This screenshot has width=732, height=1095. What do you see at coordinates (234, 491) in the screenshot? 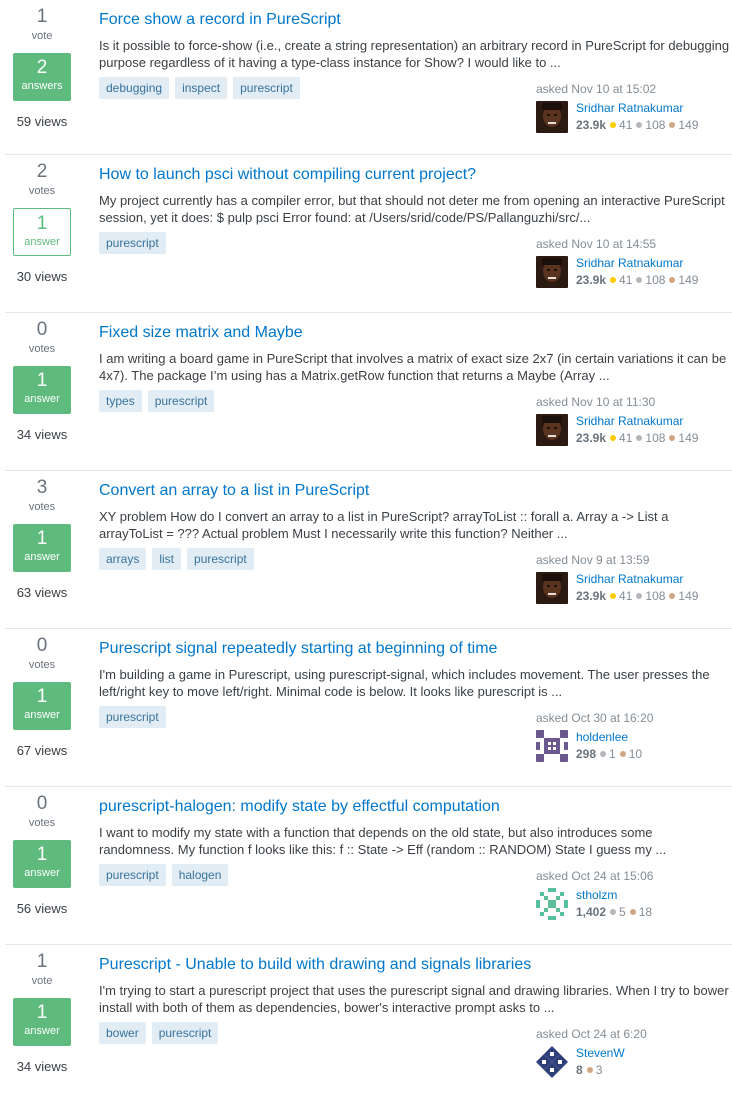
I see `question-title-link: Convert an array to a list in PureScript` at bounding box center [234, 491].